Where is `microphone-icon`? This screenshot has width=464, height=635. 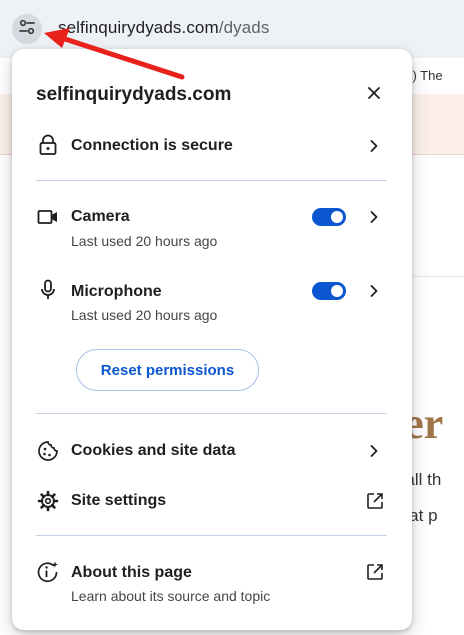 microphone-icon is located at coordinates (48, 290).